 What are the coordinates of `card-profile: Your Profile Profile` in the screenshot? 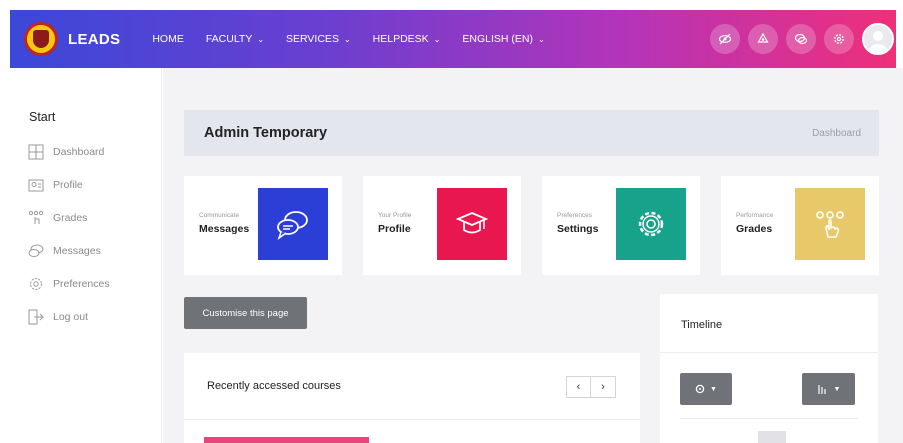 It's located at (442, 225).